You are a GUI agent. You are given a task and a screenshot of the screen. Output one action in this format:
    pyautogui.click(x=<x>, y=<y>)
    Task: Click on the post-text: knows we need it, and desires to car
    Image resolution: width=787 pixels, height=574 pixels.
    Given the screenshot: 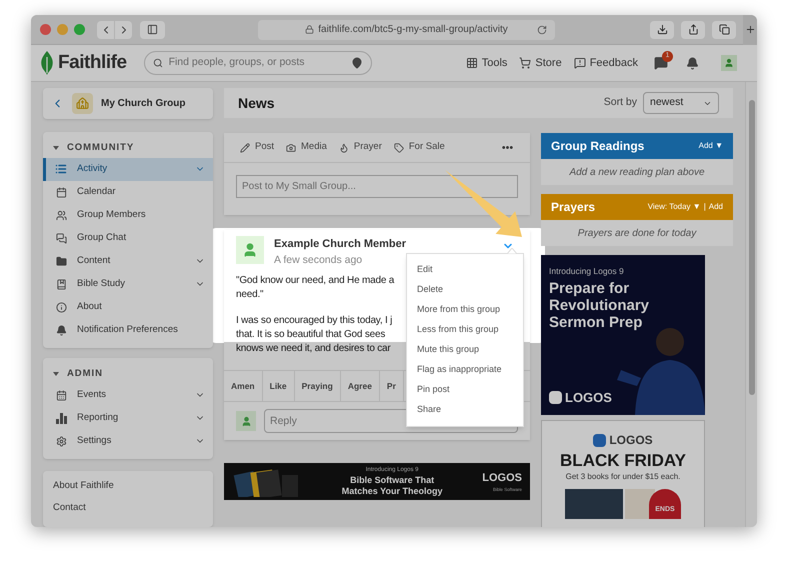 What is the action you would take?
    pyautogui.click(x=313, y=349)
    